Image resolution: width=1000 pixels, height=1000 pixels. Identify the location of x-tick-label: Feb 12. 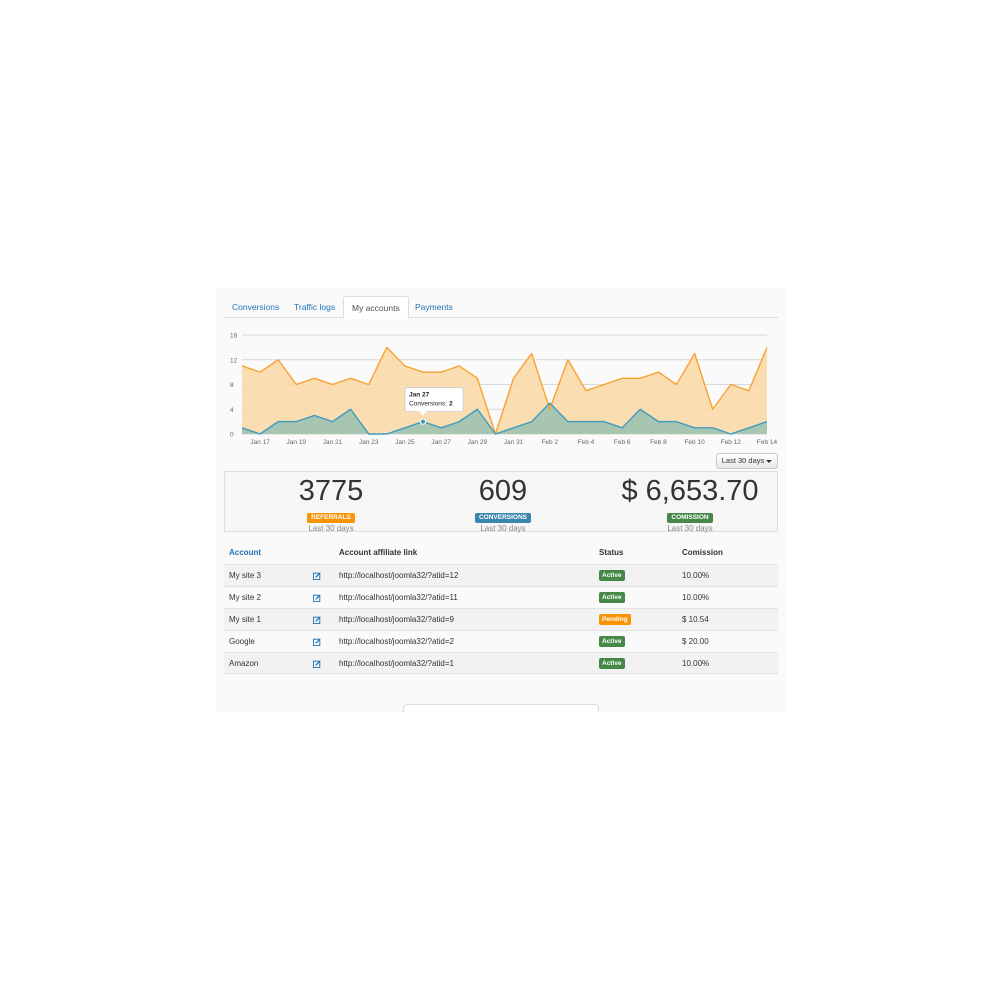
(731, 442).